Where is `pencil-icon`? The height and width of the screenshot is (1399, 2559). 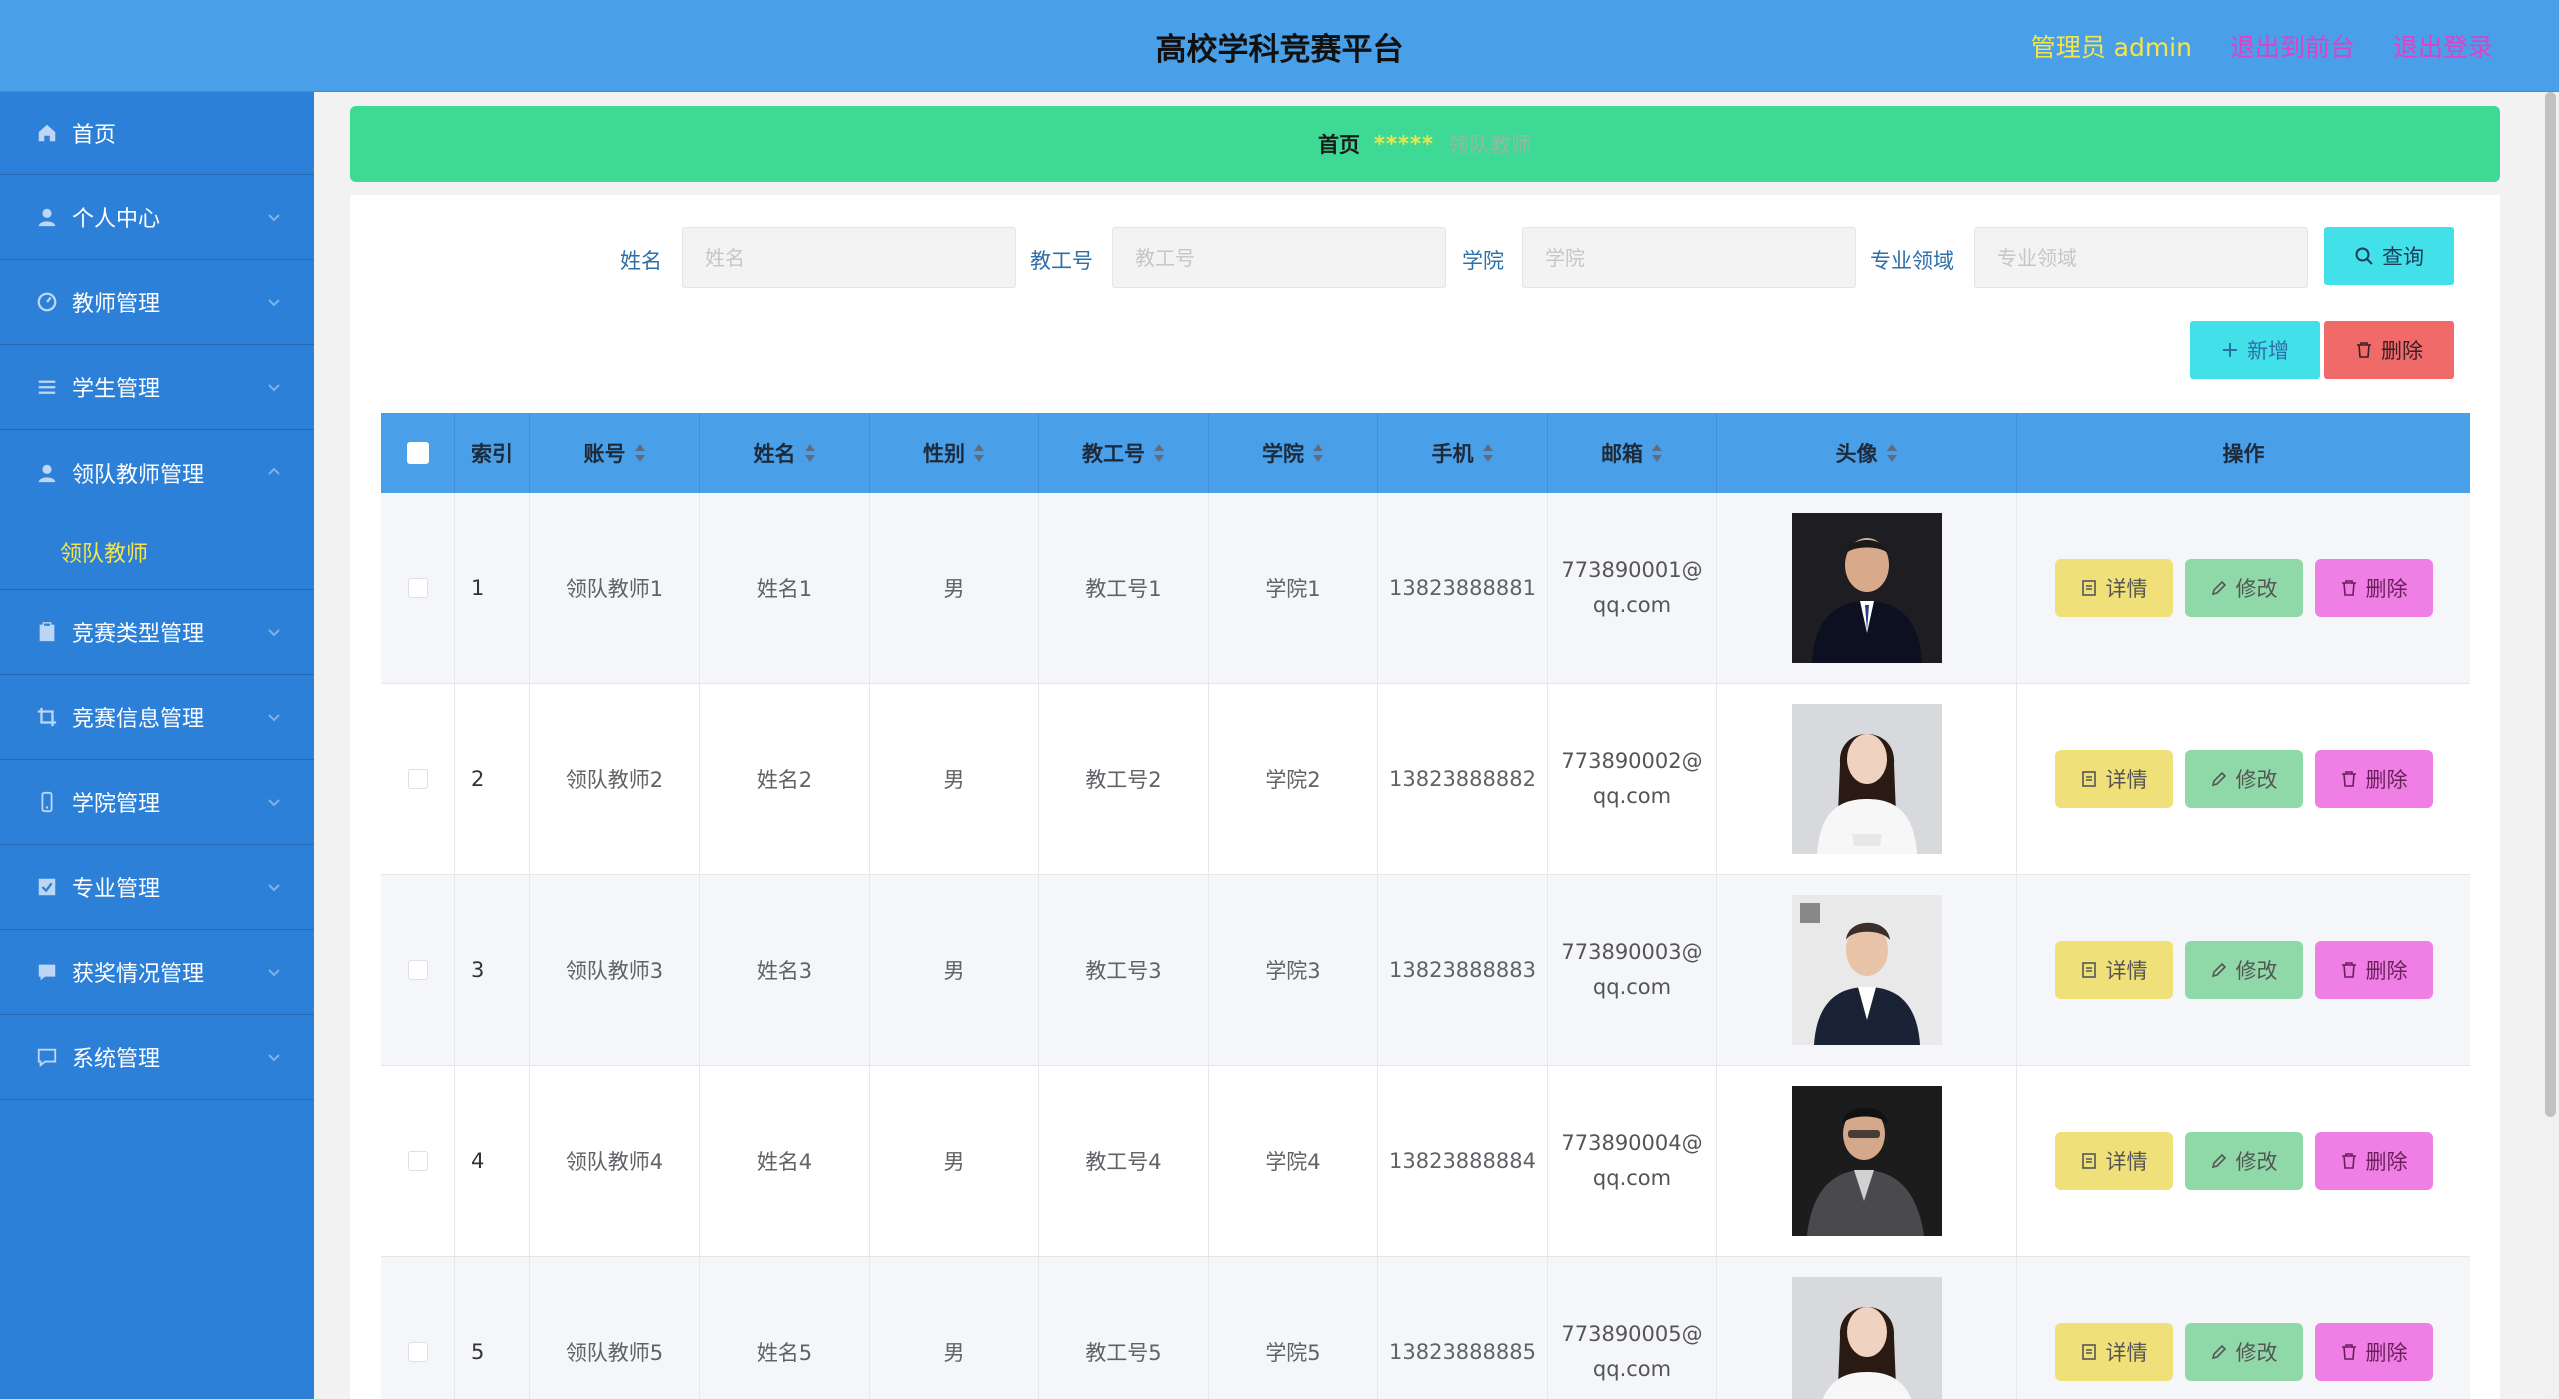
pencil-icon is located at coordinates (2218, 588).